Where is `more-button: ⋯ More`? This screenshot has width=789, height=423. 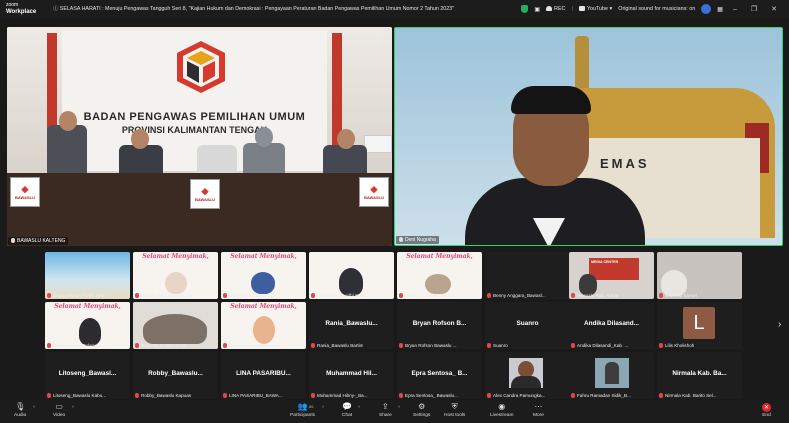 more-button: ⋯ More is located at coordinates (538, 410).